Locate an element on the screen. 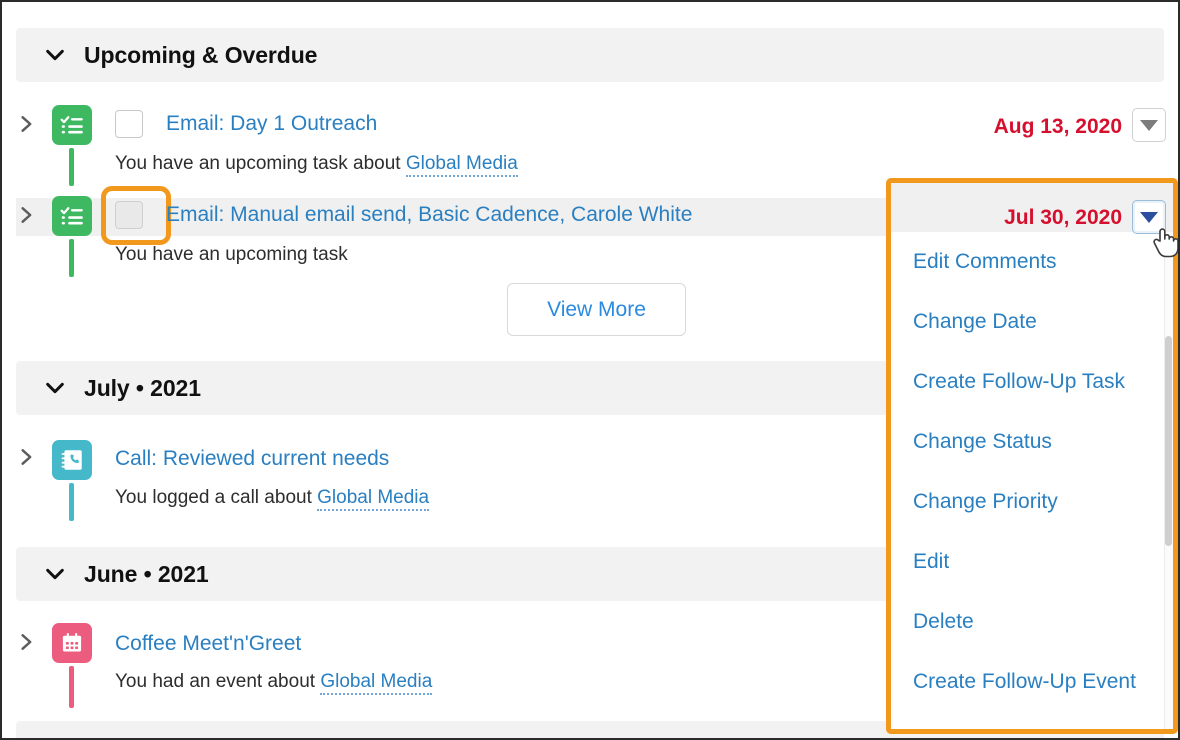  menu-item-change-priority: Change Priority is located at coordinates (1032, 502).